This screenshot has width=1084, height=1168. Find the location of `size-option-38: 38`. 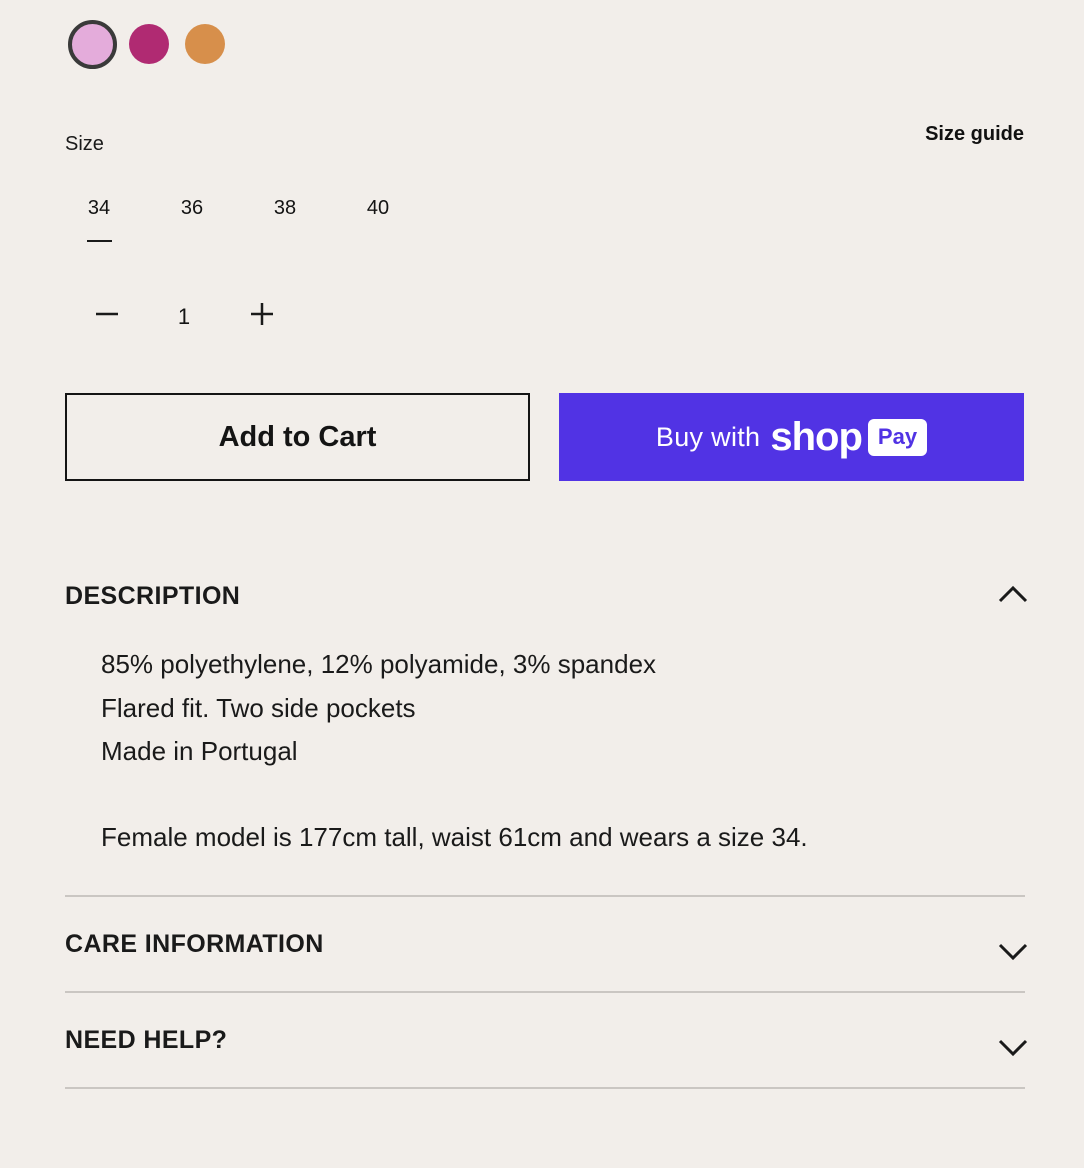

size-option-38: 38 is located at coordinates (285, 208).